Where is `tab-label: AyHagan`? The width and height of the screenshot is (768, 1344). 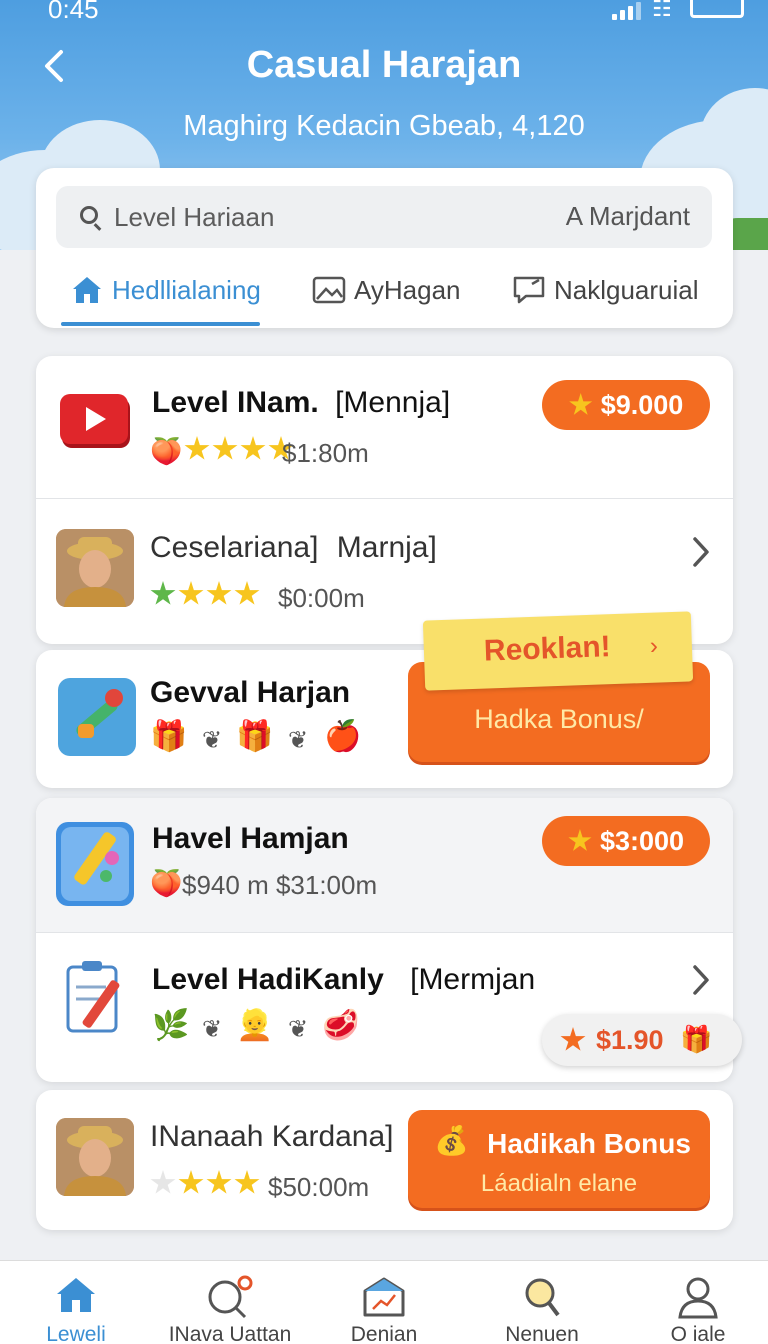 tab-label: AyHagan is located at coordinates (407, 289).